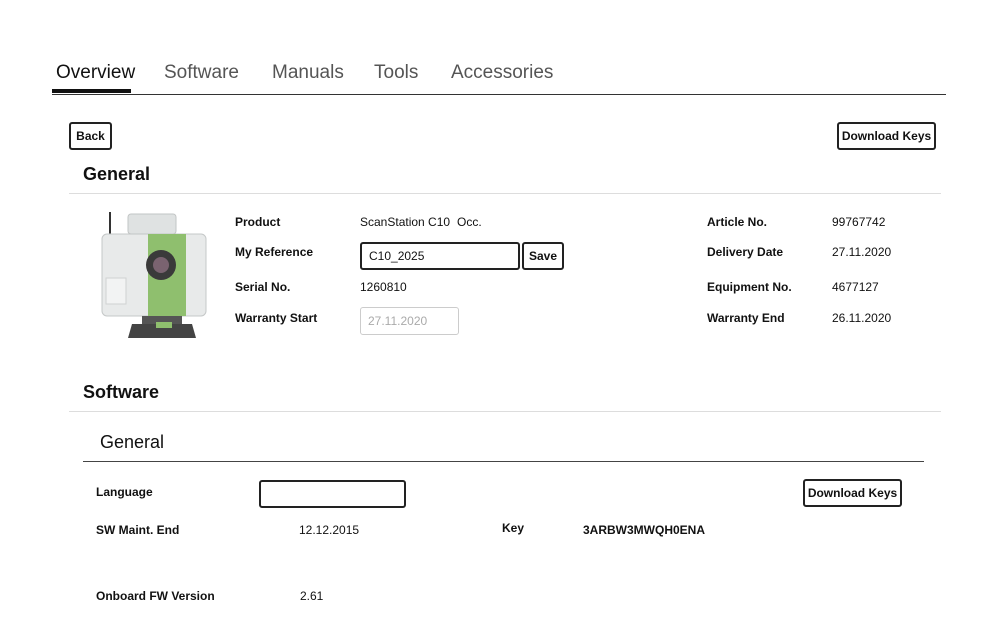 Image resolution: width=1000 pixels, height=628 pixels. What do you see at coordinates (383, 287) in the screenshot?
I see `serial-value: 1260810` at bounding box center [383, 287].